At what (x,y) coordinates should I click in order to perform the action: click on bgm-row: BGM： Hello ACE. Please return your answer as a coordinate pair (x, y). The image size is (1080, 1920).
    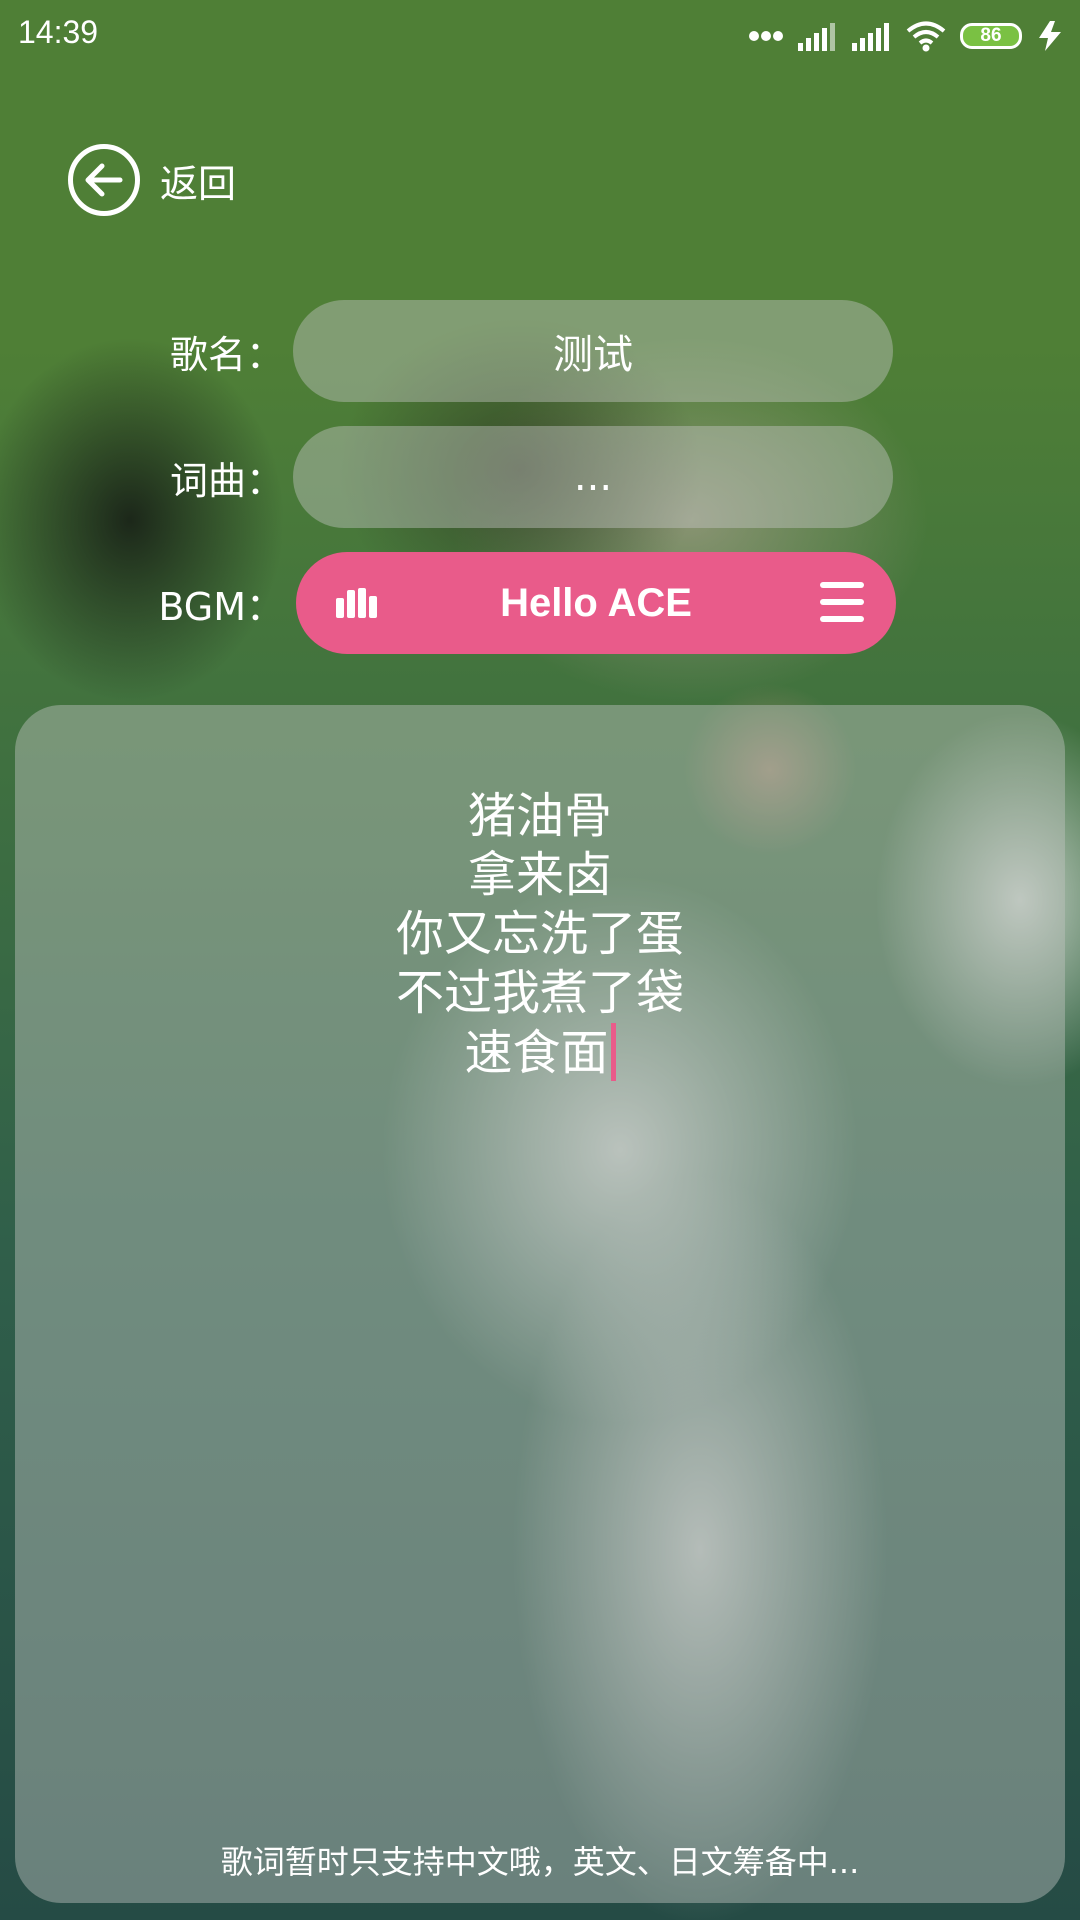
    Looking at the image, I should click on (540, 603).